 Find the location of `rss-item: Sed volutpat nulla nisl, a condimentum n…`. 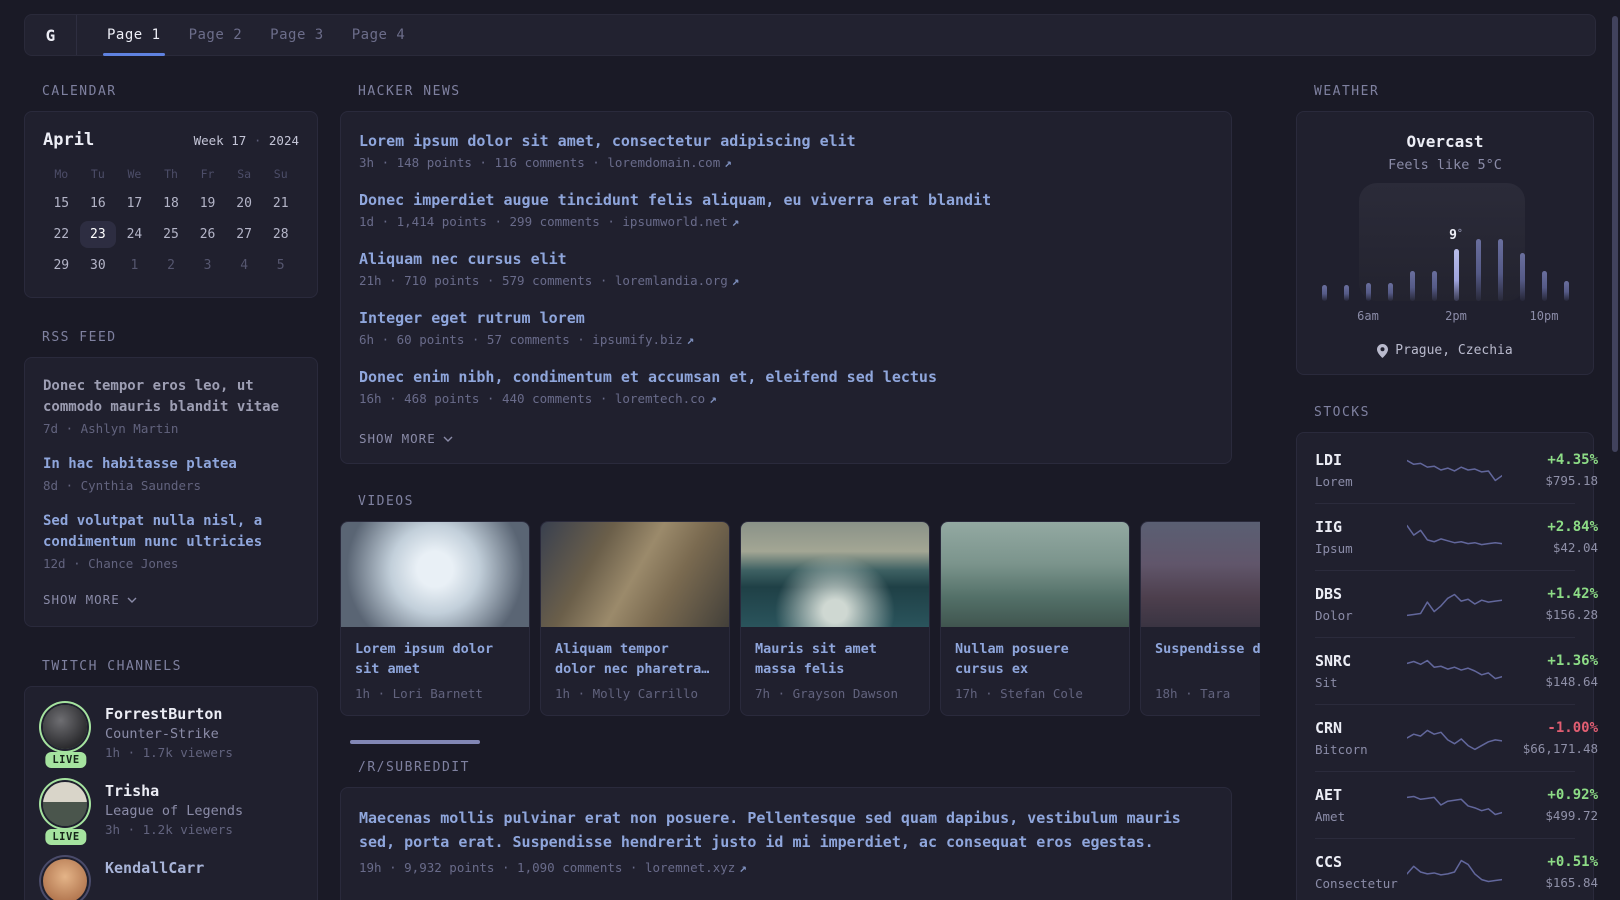

rss-item: Sed volutpat nulla nisl, a condimentum n… is located at coordinates (171, 541).